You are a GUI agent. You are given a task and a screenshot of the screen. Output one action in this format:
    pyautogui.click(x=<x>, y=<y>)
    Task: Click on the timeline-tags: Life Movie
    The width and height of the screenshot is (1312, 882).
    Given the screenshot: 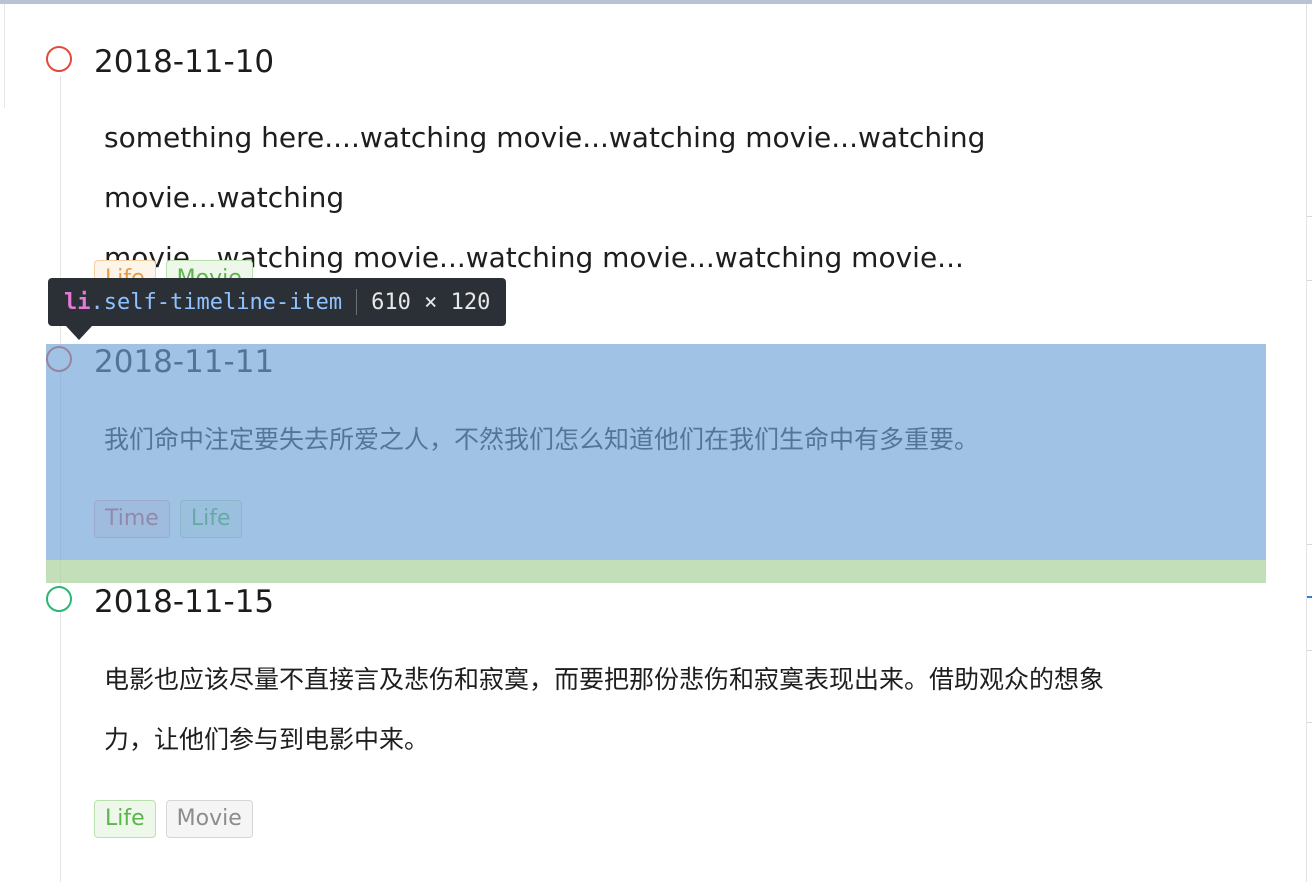 What is the action you would take?
    pyautogui.click(x=173, y=819)
    